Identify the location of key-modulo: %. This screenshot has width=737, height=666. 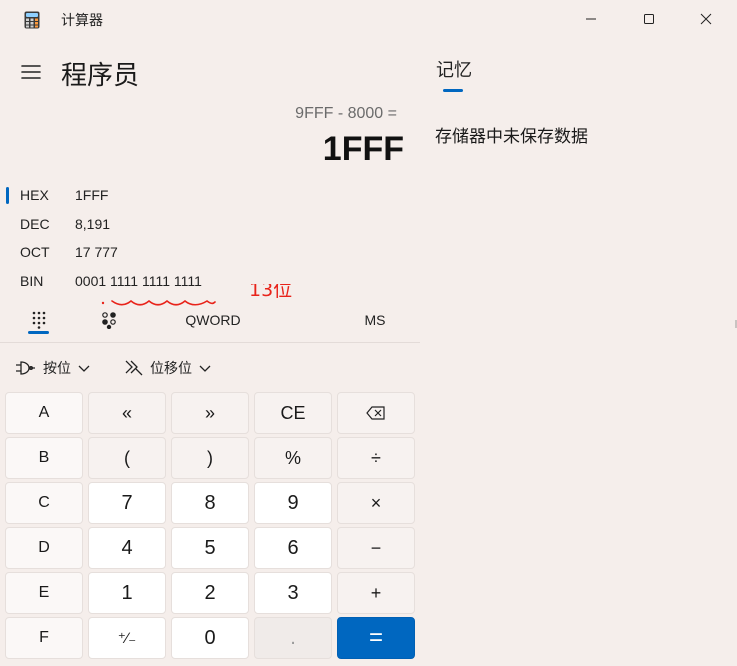
(293, 458).